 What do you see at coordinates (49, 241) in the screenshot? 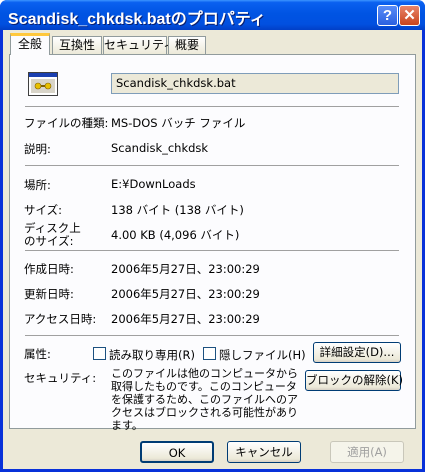
I see `disk-size-label-line2: のサイズ:` at bounding box center [49, 241].